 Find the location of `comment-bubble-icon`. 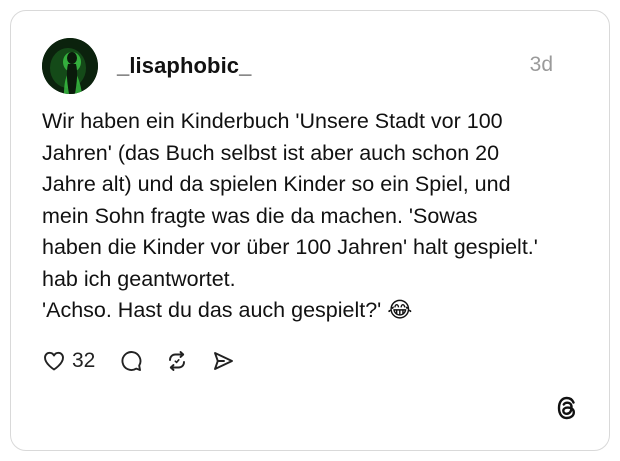

comment-bubble-icon is located at coordinates (131, 361).